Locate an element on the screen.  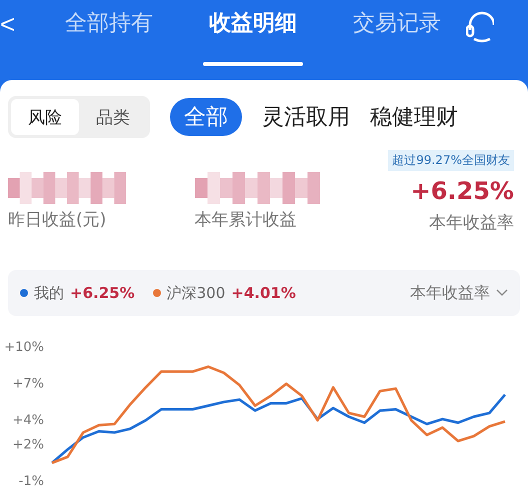
axis-tick-label: -1% is located at coordinates (31, 481).